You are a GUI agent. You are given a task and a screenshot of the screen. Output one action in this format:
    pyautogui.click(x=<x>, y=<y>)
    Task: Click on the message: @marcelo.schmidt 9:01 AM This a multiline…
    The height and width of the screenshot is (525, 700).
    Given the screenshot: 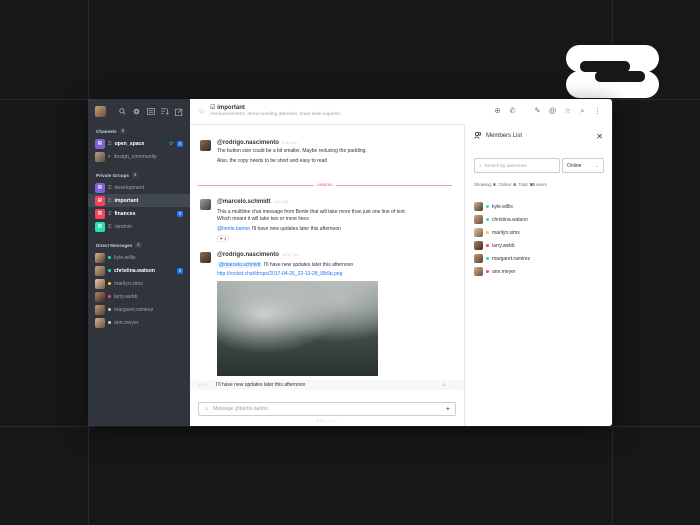 What is the action you would take?
    pyautogui.click(x=327, y=220)
    